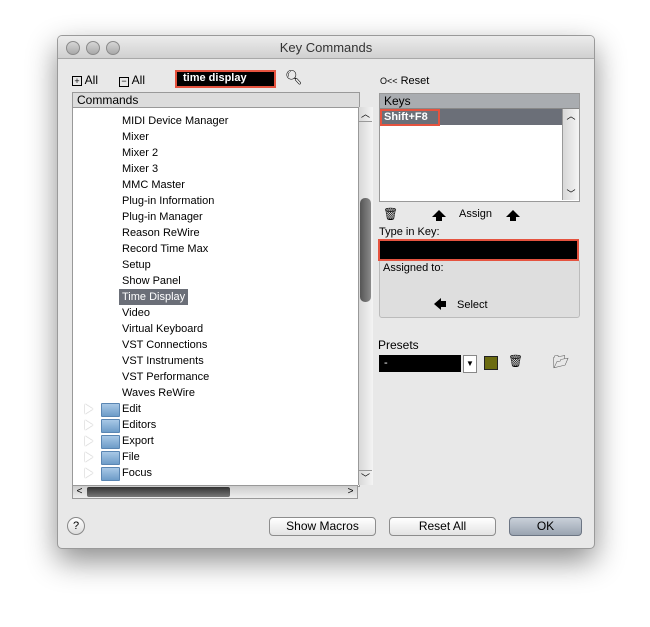 Image resolution: width=650 pixels, height=627 pixels. What do you see at coordinates (76, 526) in the screenshot?
I see `help-button: ?` at bounding box center [76, 526].